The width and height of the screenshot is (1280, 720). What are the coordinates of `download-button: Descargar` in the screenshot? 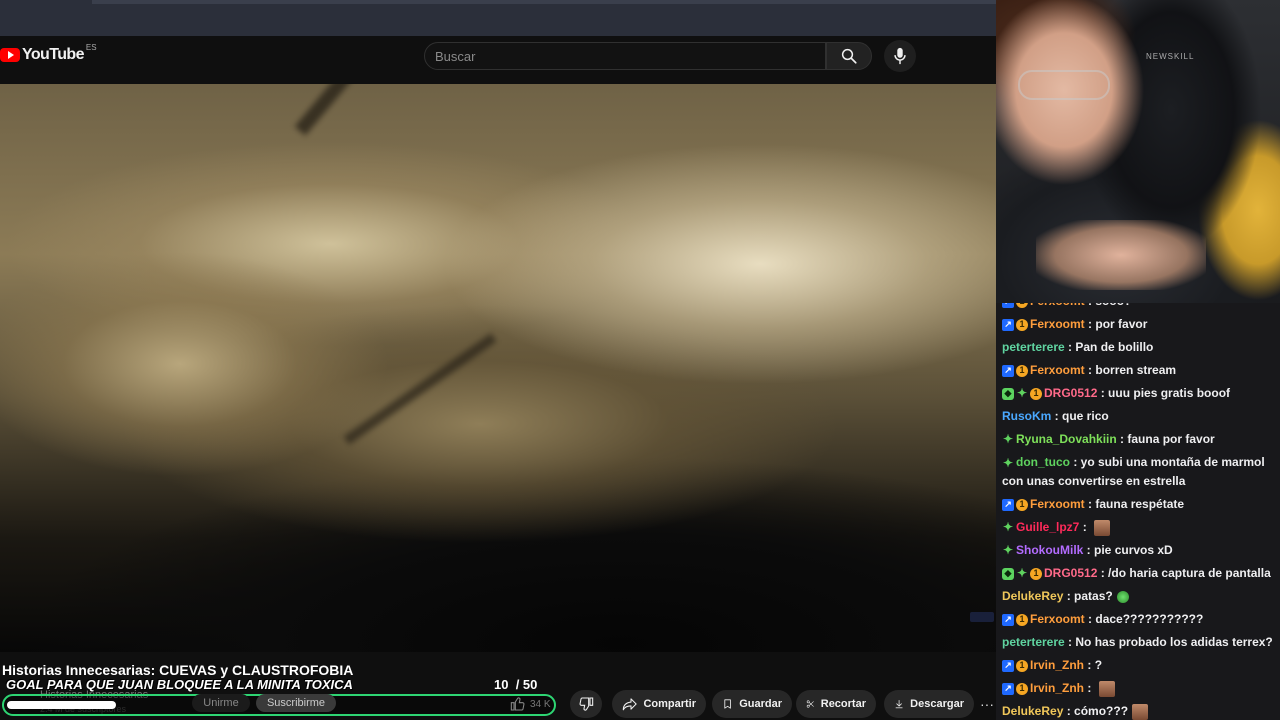 It's located at (929, 704).